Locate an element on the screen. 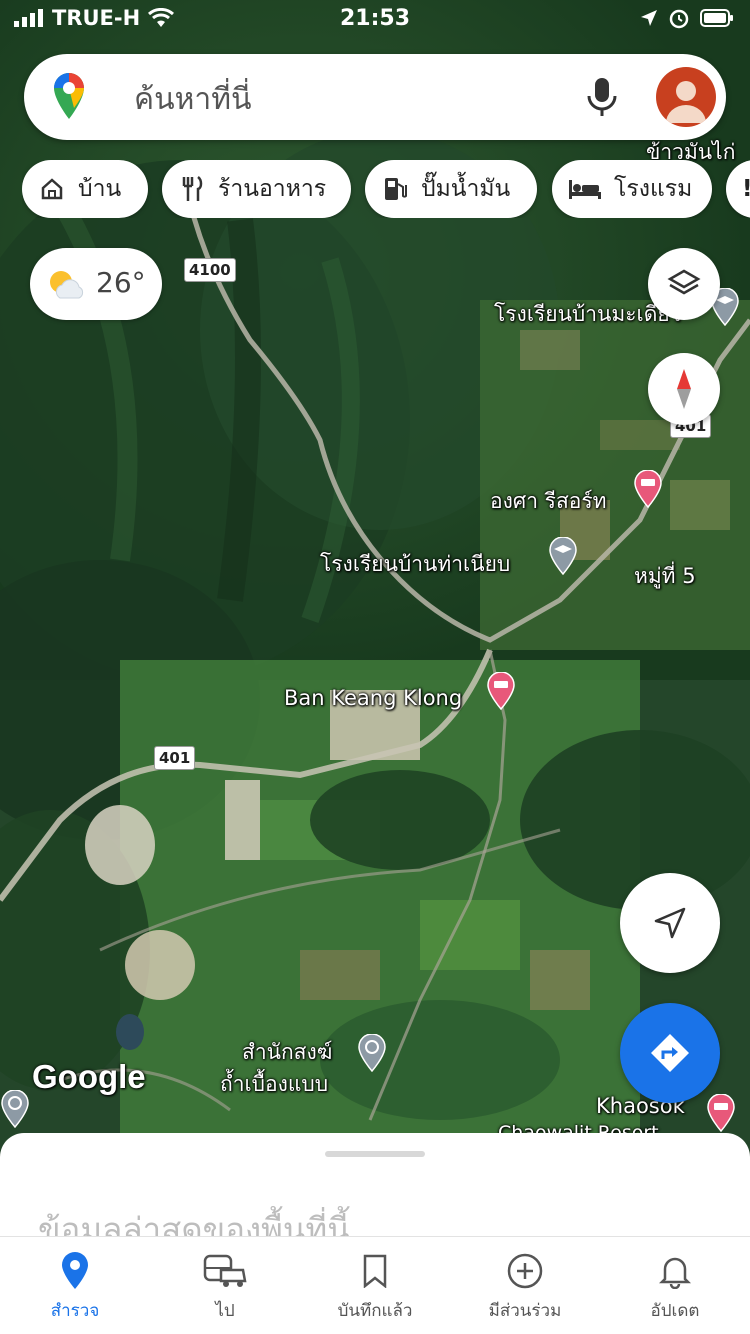 The width and height of the screenshot is (750, 1334). tab-updates: อัปเดต is located at coordinates (675, 1285).